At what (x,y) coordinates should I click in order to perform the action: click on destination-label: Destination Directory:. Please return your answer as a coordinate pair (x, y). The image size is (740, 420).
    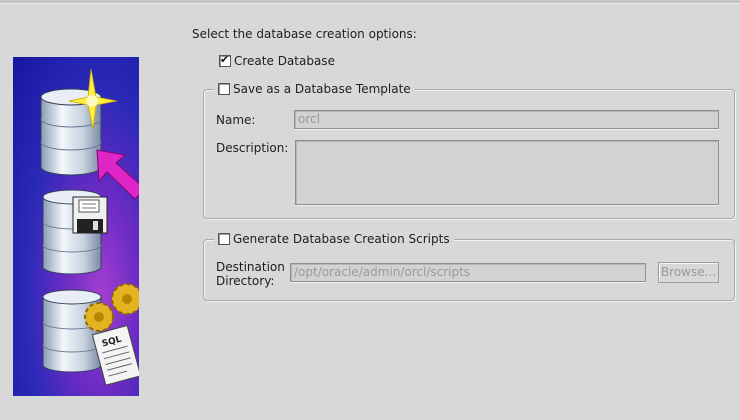
    Looking at the image, I should click on (250, 274).